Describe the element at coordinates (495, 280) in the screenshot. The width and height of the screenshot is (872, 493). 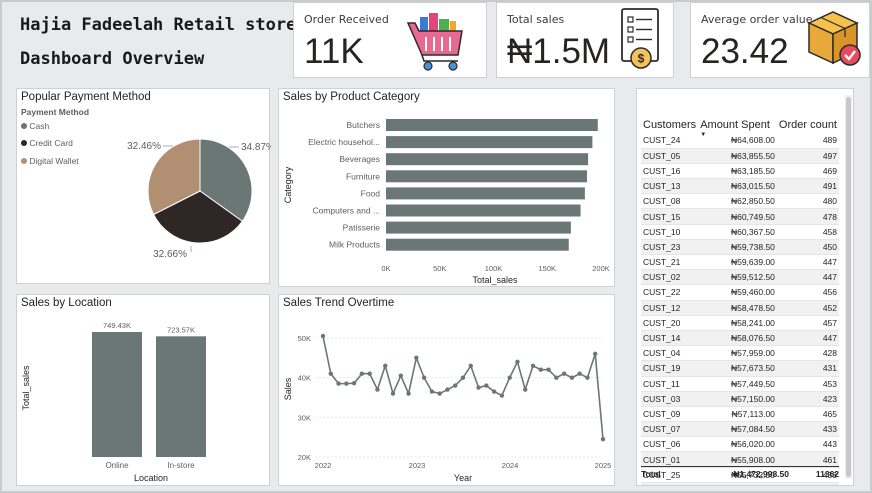
I see `x-axis-title: Total_sales` at that location.